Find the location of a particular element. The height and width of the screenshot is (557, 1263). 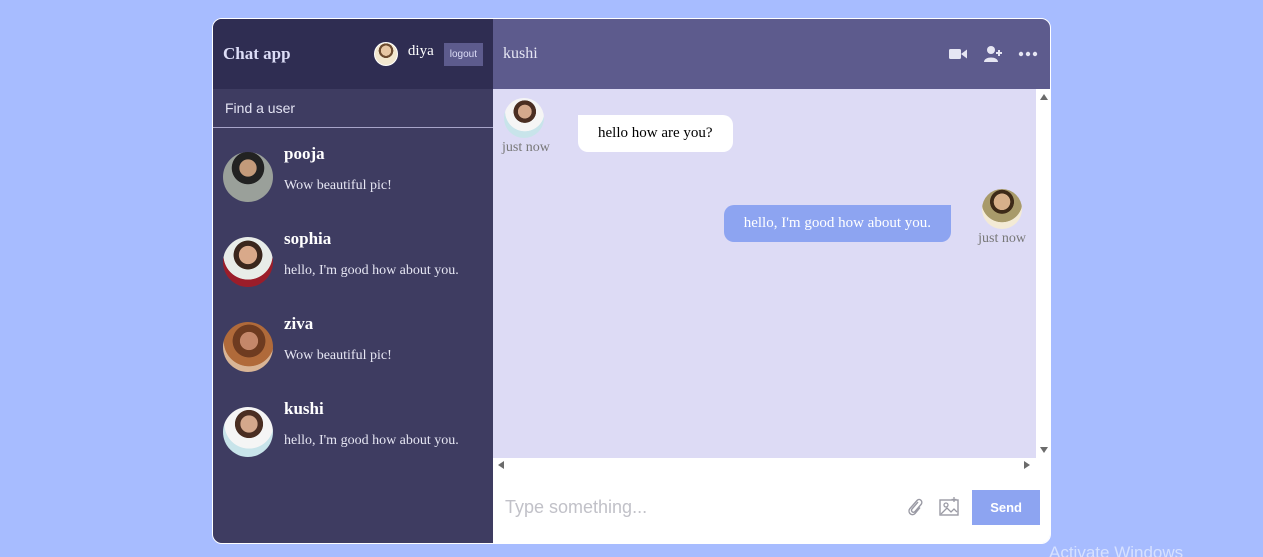

activate-windows-watermark: Activate Windows is located at coordinates (1116, 550).